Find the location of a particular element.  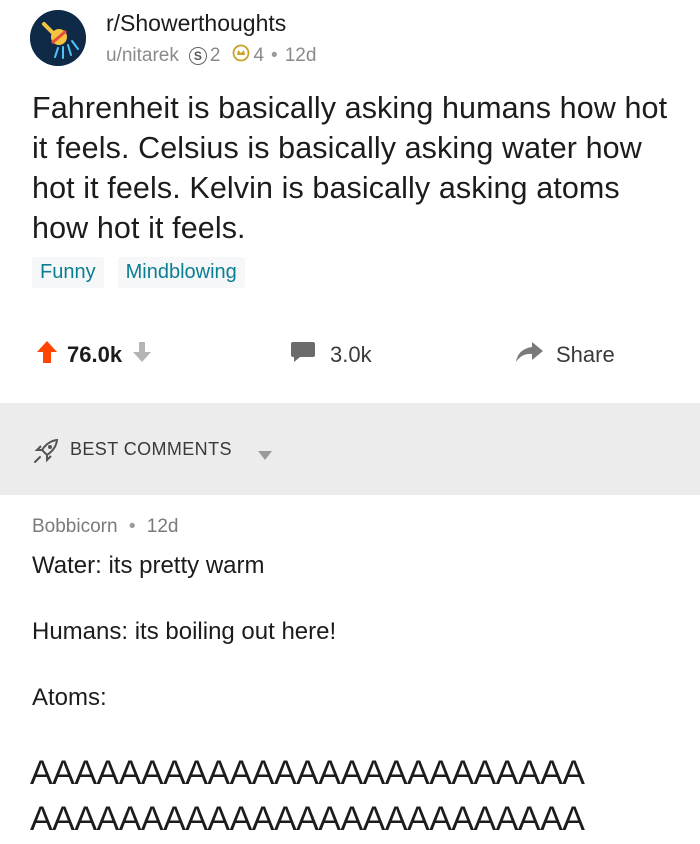

vote-controls: 76.0k is located at coordinates (94, 354).